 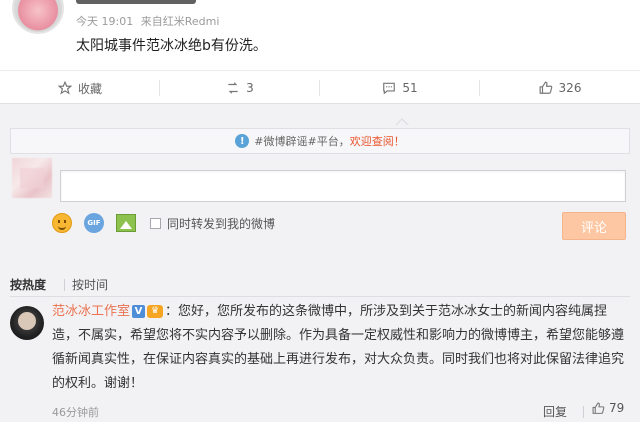 What do you see at coordinates (28, 284) in the screenshot?
I see `sort-by-hot: 按热度` at bounding box center [28, 284].